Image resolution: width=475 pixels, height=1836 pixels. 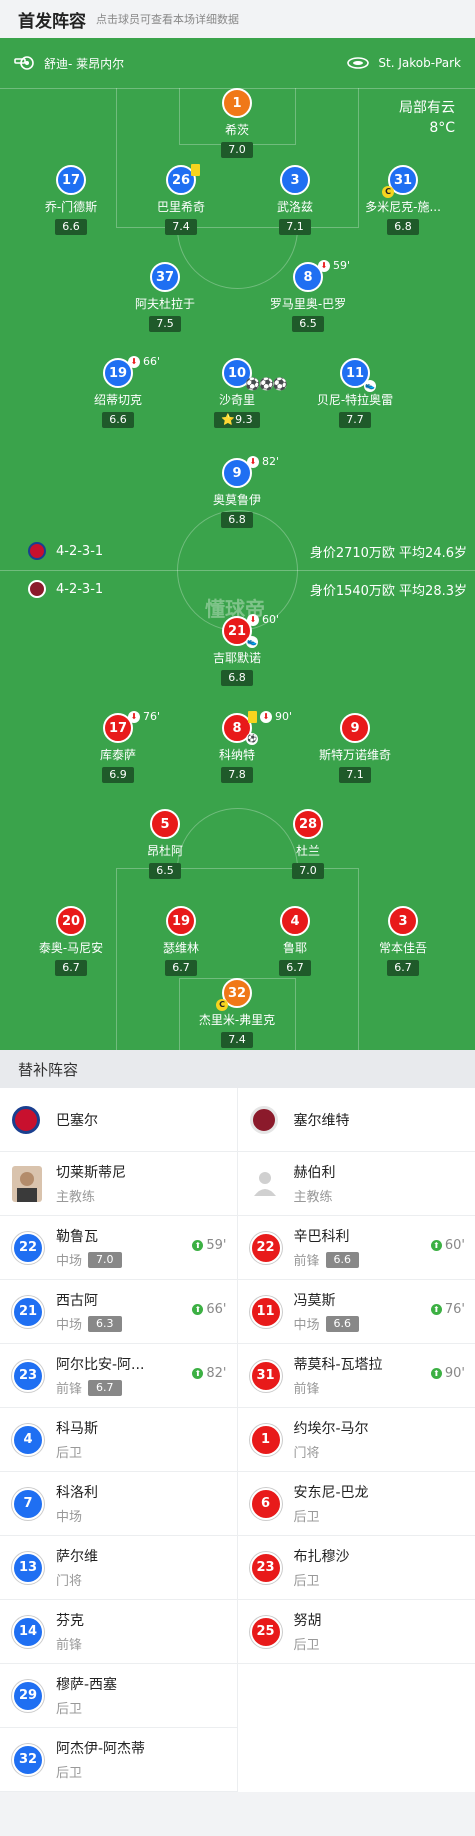 What do you see at coordinates (80, 589) in the screenshot?
I see `away-formation-text: 4-2-3-1` at bounding box center [80, 589].